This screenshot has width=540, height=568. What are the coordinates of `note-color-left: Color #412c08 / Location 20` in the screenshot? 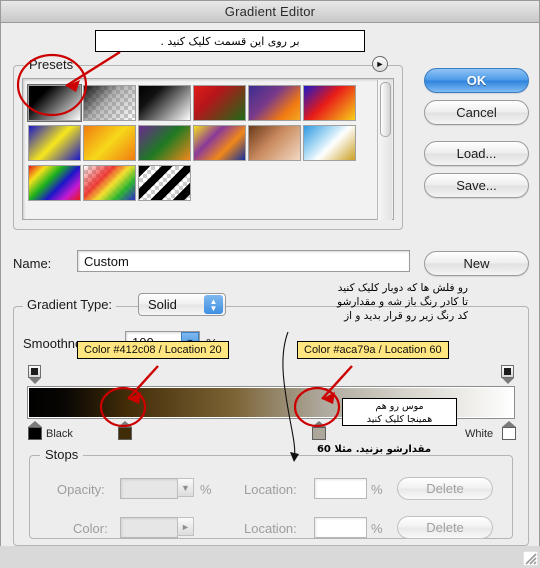 It's located at (153, 350).